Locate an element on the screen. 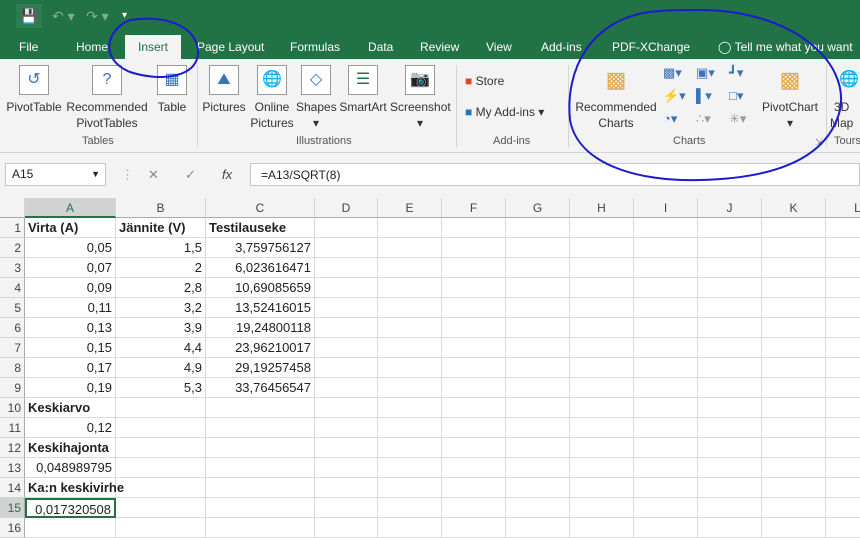  cell-I4 is located at coordinates (666, 288).